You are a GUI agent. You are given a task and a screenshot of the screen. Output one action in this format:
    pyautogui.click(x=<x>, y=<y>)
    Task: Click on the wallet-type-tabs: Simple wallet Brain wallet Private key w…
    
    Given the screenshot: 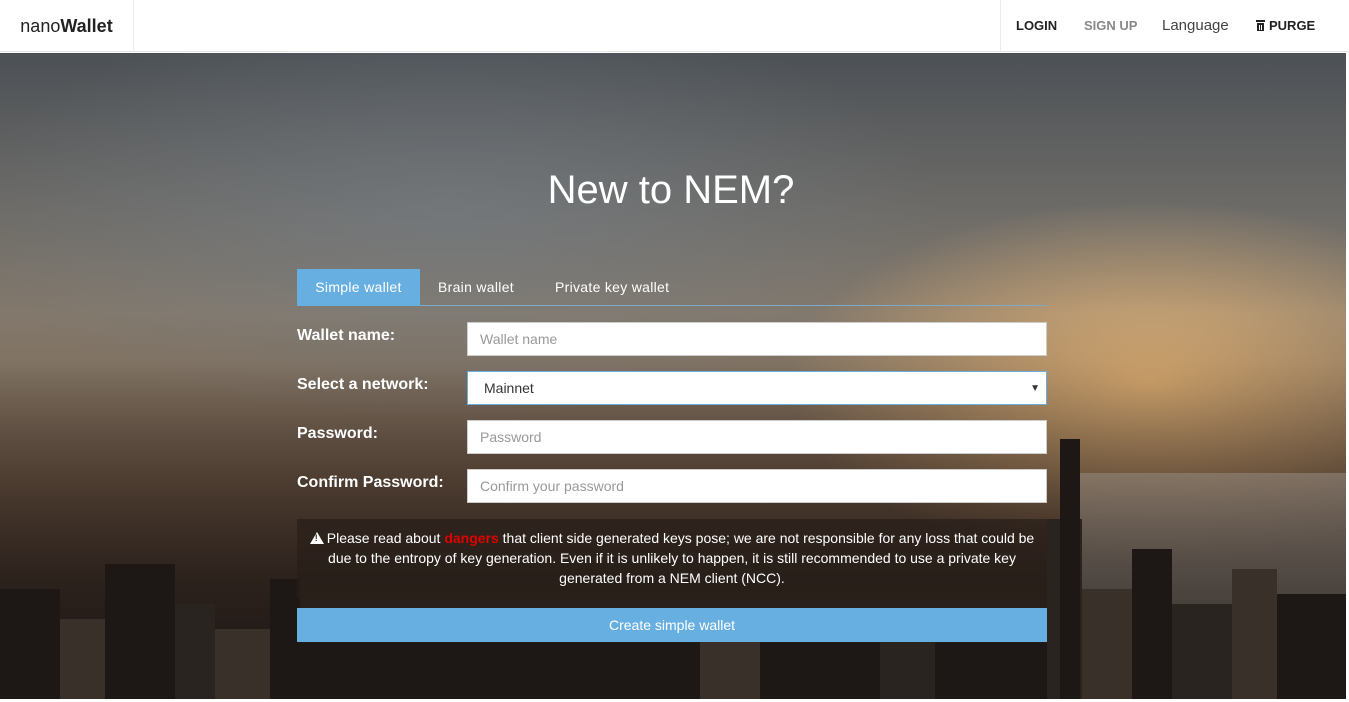 What is the action you would take?
    pyautogui.click(x=672, y=287)
    